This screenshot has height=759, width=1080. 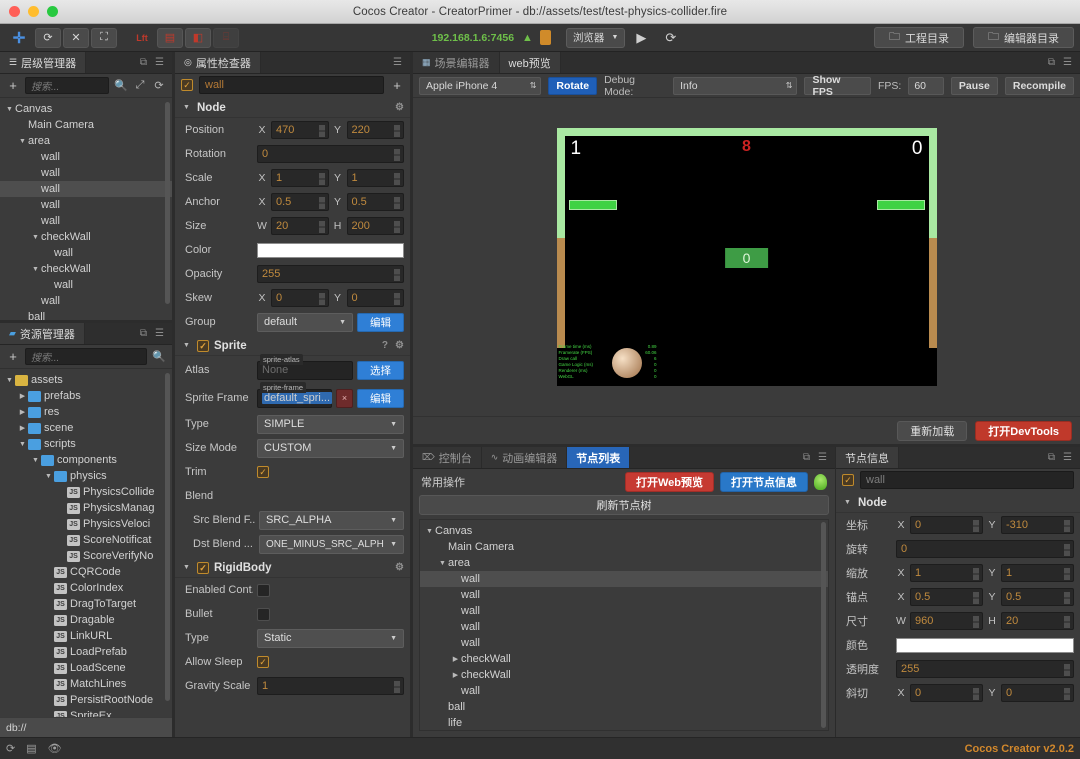 What do you see at coordinates (226, 37) in the screenshot?
I see `align-anchor-icon: ⌸` at bounding box center [226, 37].